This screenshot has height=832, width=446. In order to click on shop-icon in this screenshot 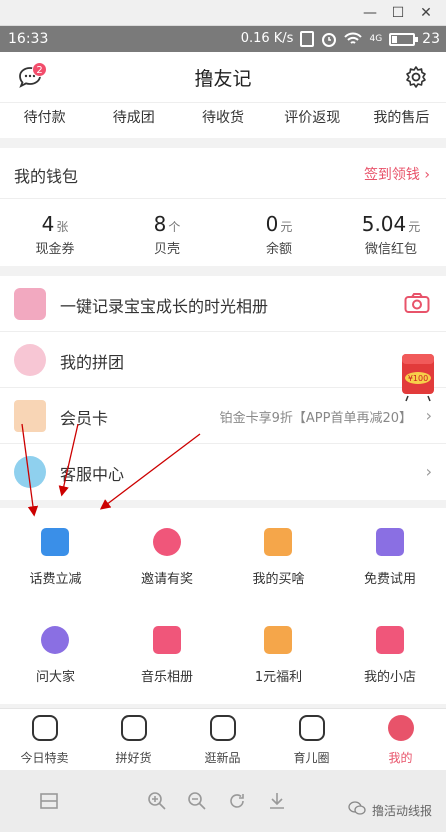, I will do `click(389, 640)`.